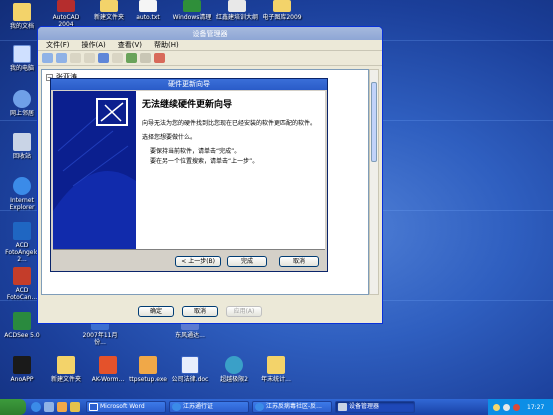  Describe the element at coordinates (375, 407) in the screenshot. I see `task-device-manager: 设备管理器` at that location.